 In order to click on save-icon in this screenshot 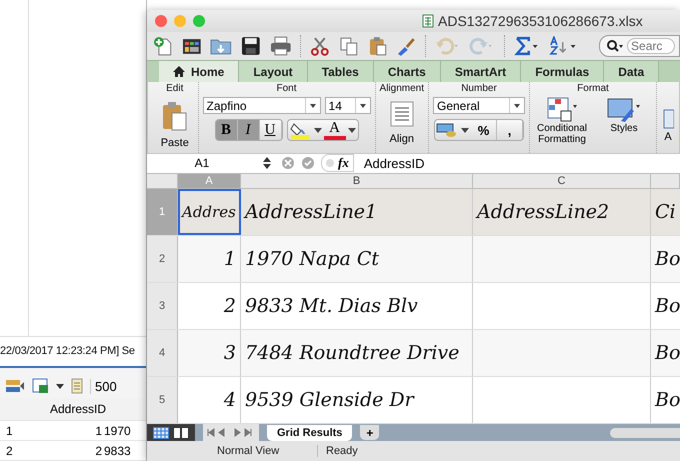, I will do `click(250, 46)`.